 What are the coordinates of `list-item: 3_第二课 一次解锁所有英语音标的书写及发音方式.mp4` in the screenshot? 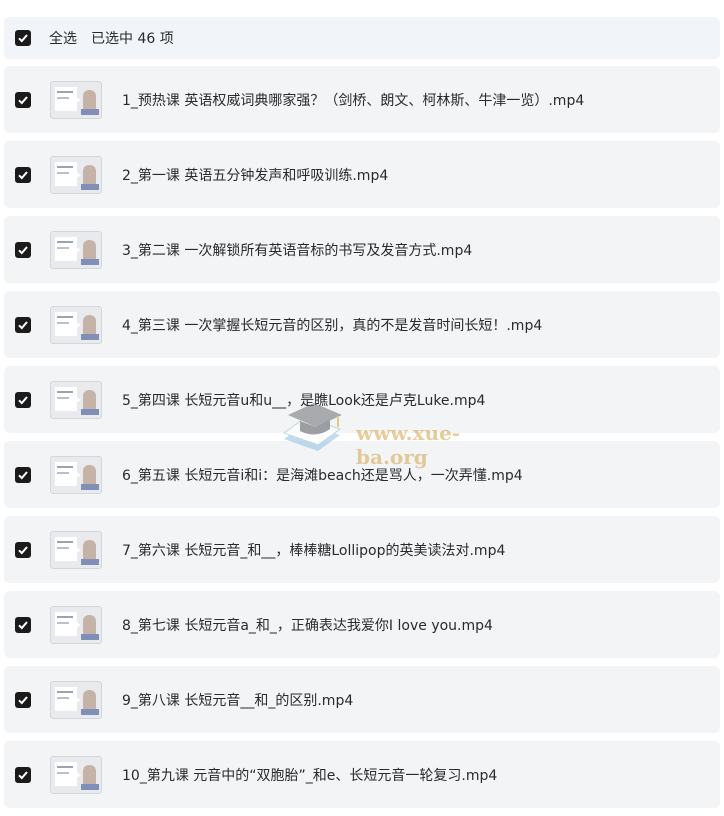 It's located at (362, 249).